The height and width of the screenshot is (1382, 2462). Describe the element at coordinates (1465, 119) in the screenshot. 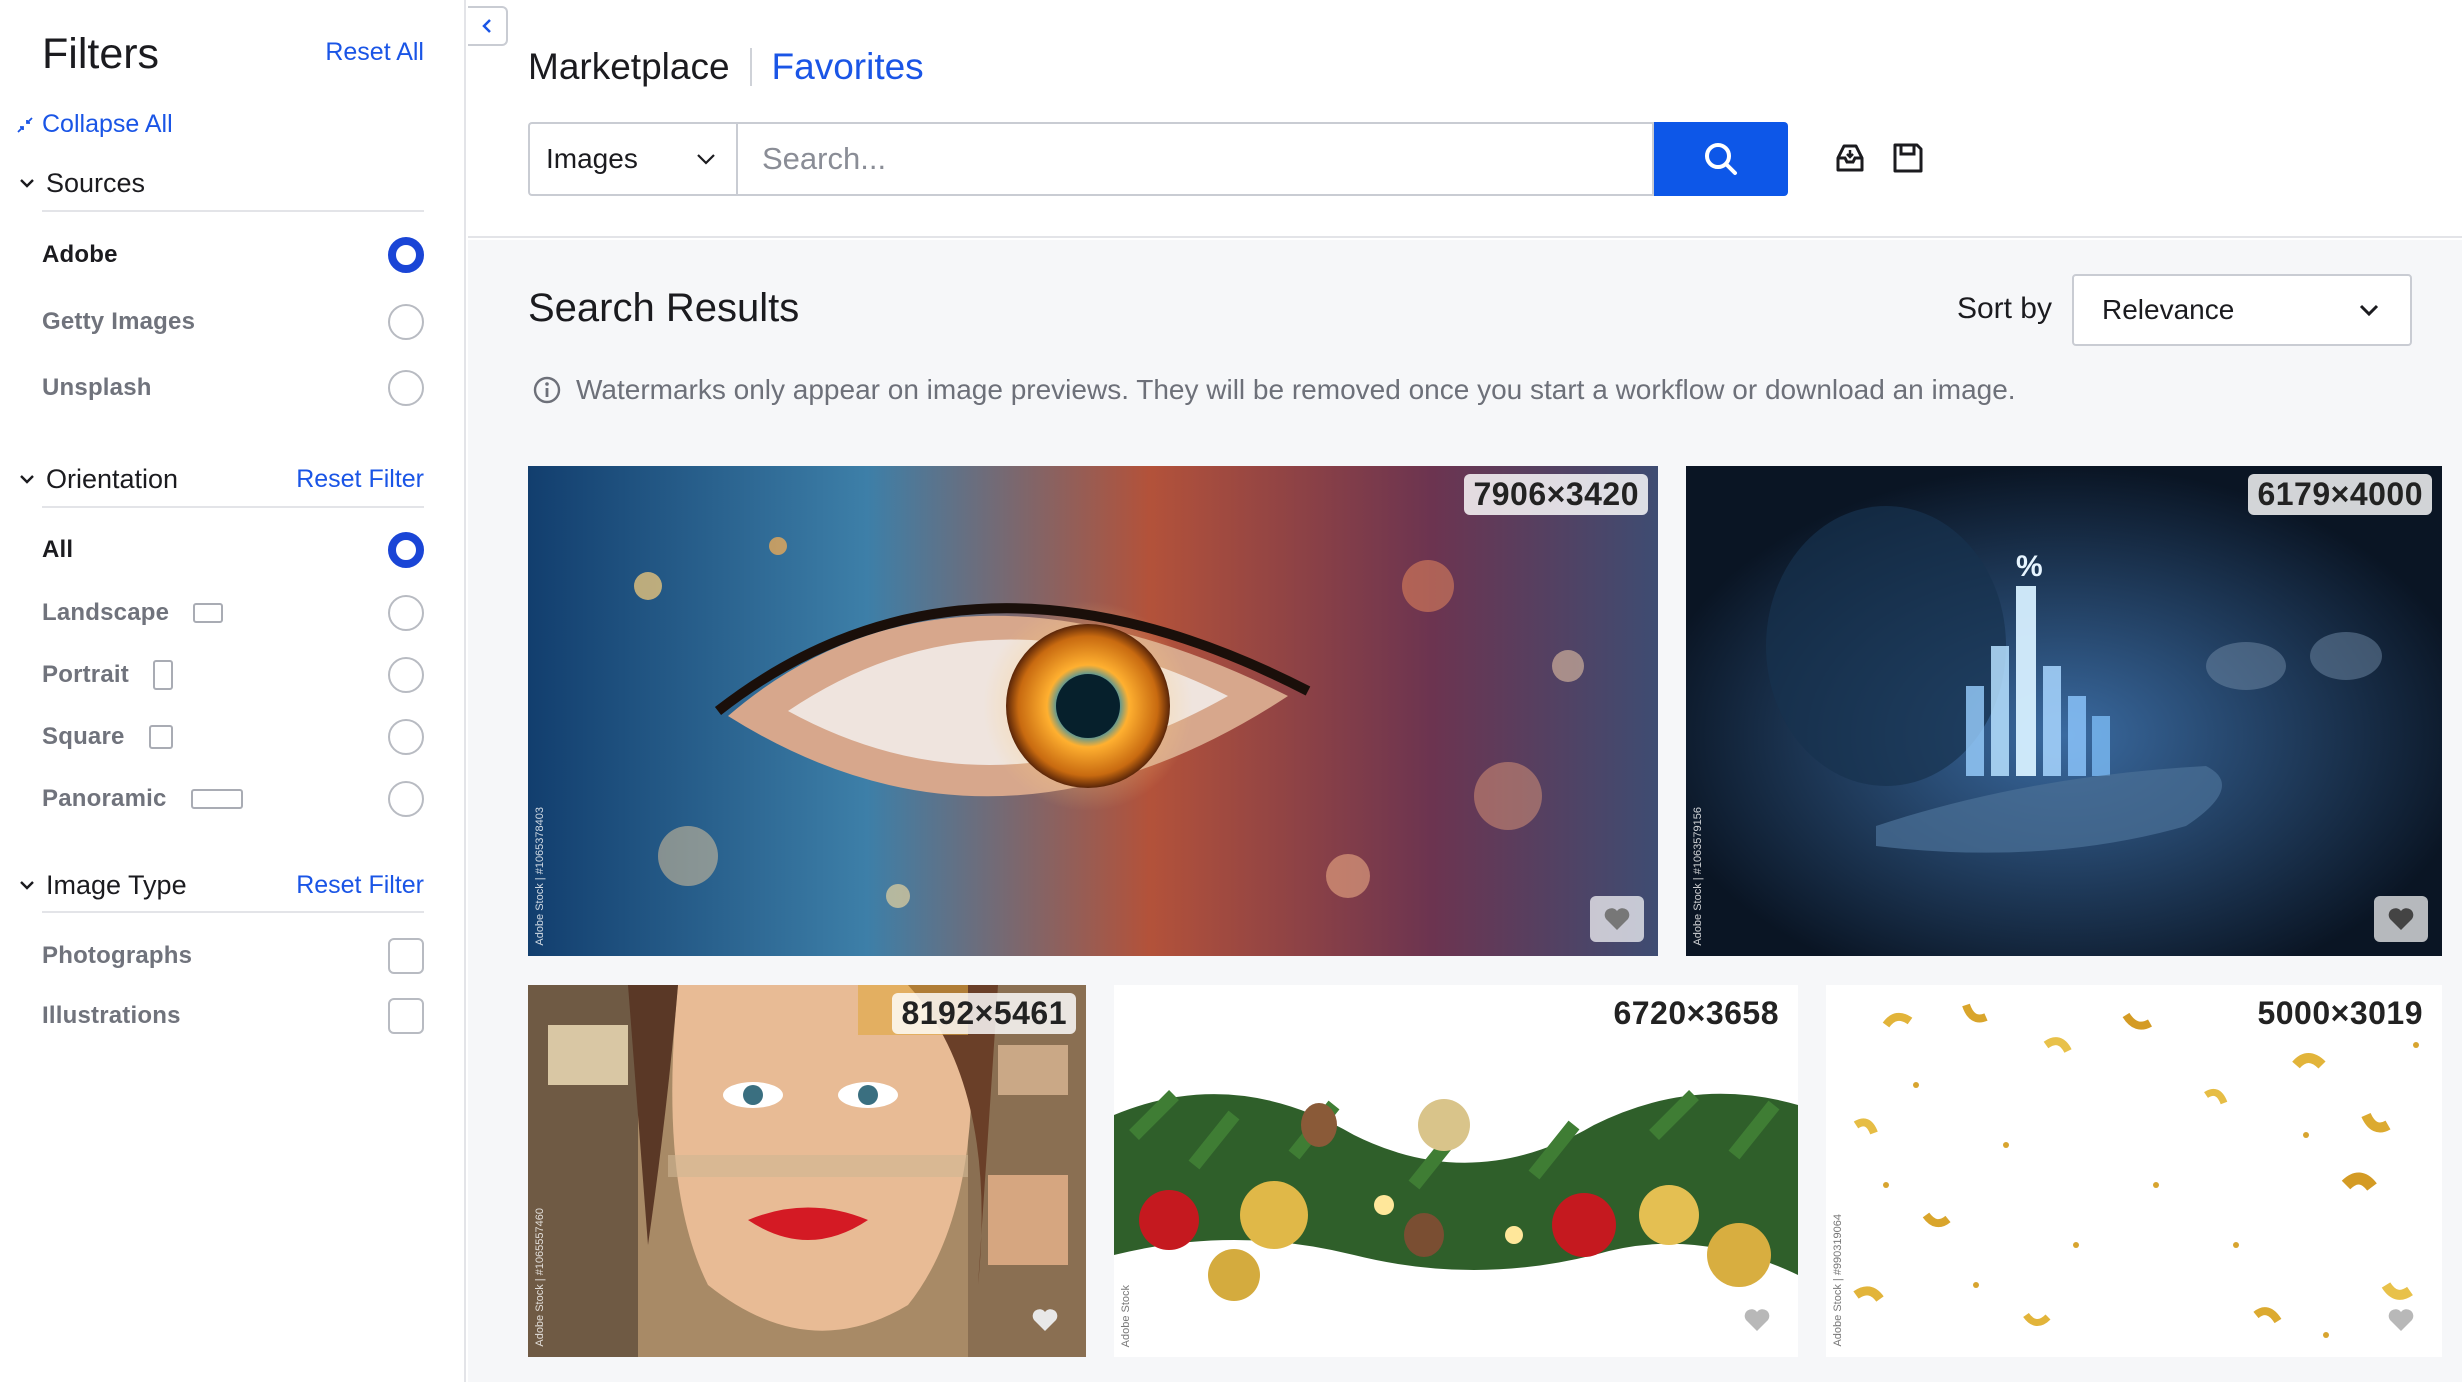

I see `top-header: Marketplace Favorites Images` at that location.